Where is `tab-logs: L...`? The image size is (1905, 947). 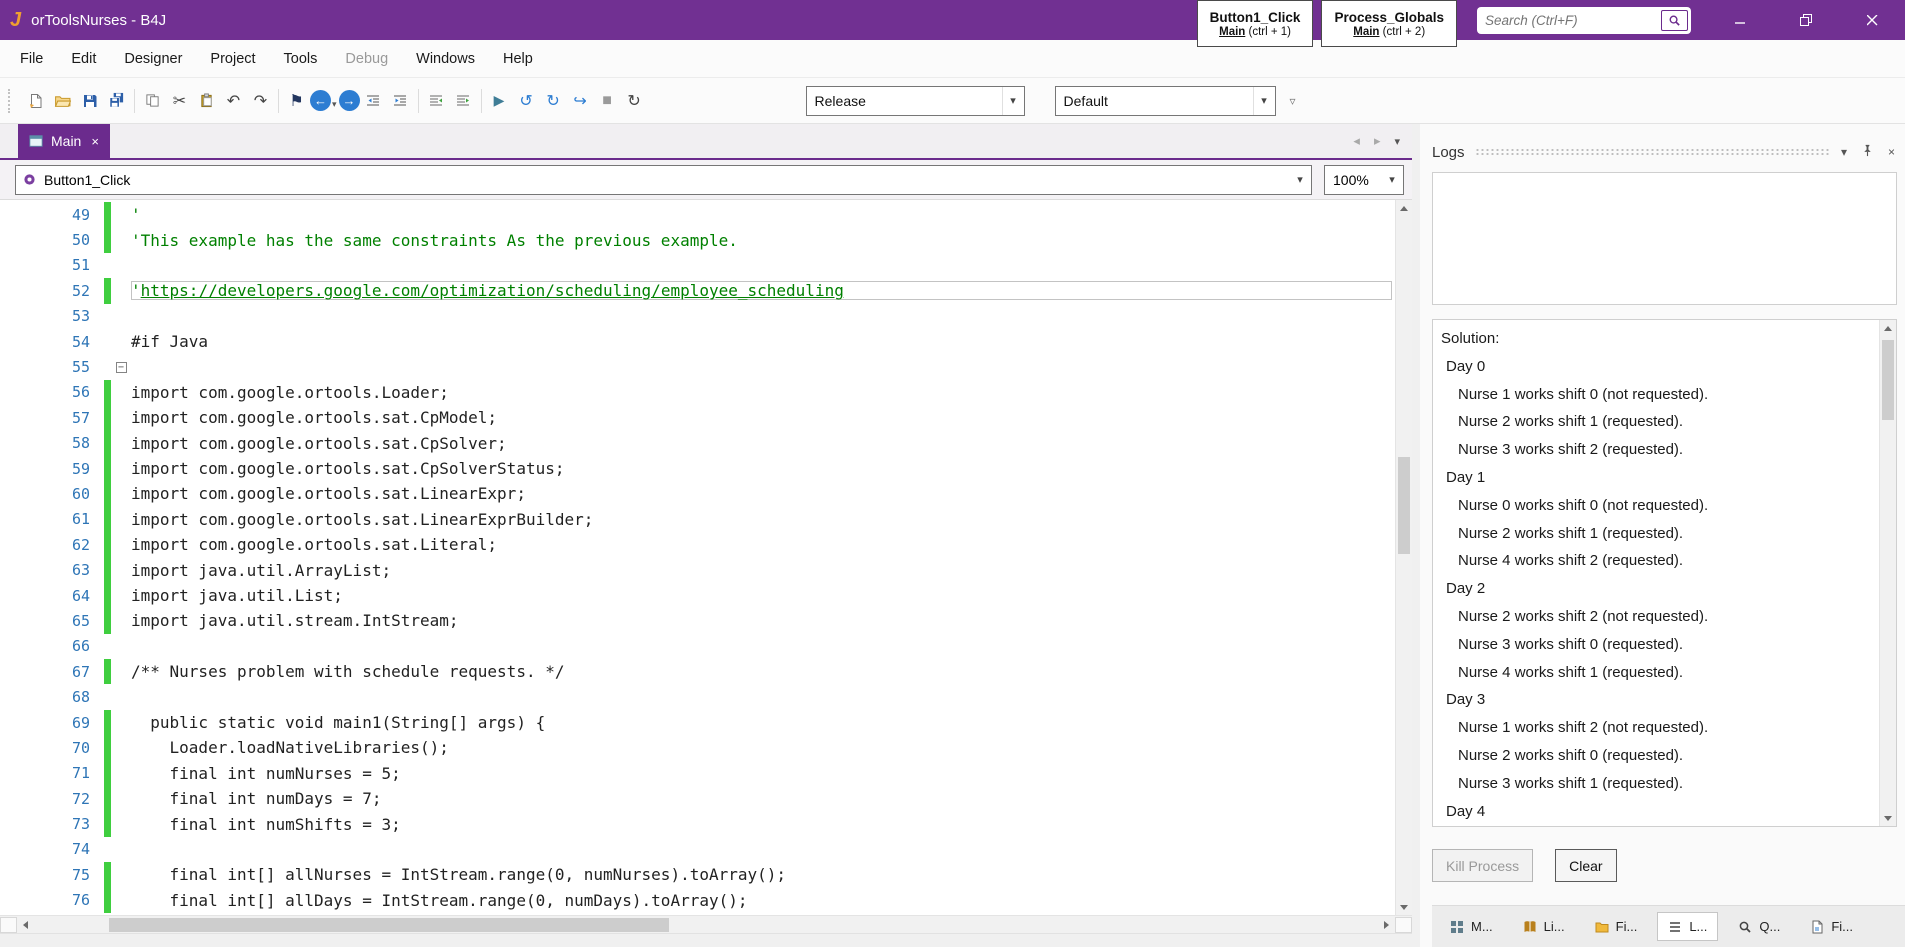 tab-logs: L... is located at coordinates (1688, 926).